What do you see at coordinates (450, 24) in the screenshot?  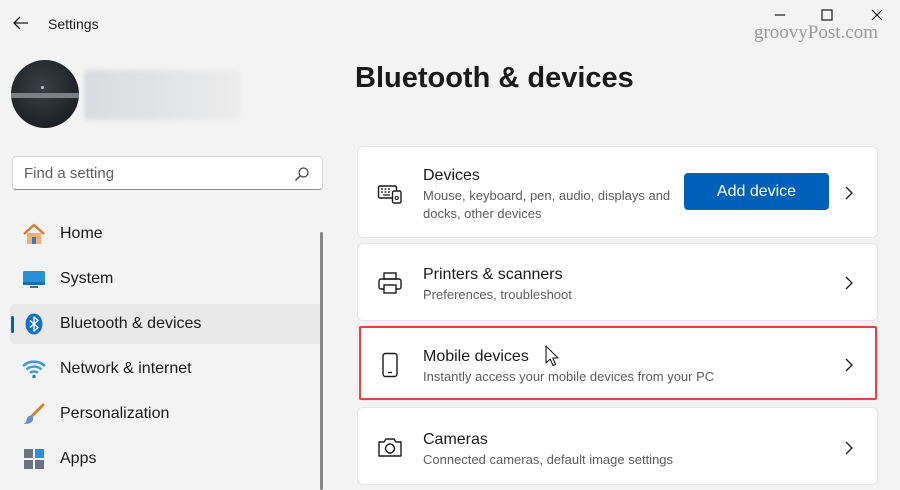 I see `title-bar: Settings groovyPost.com` at bounding box center [450, 24].